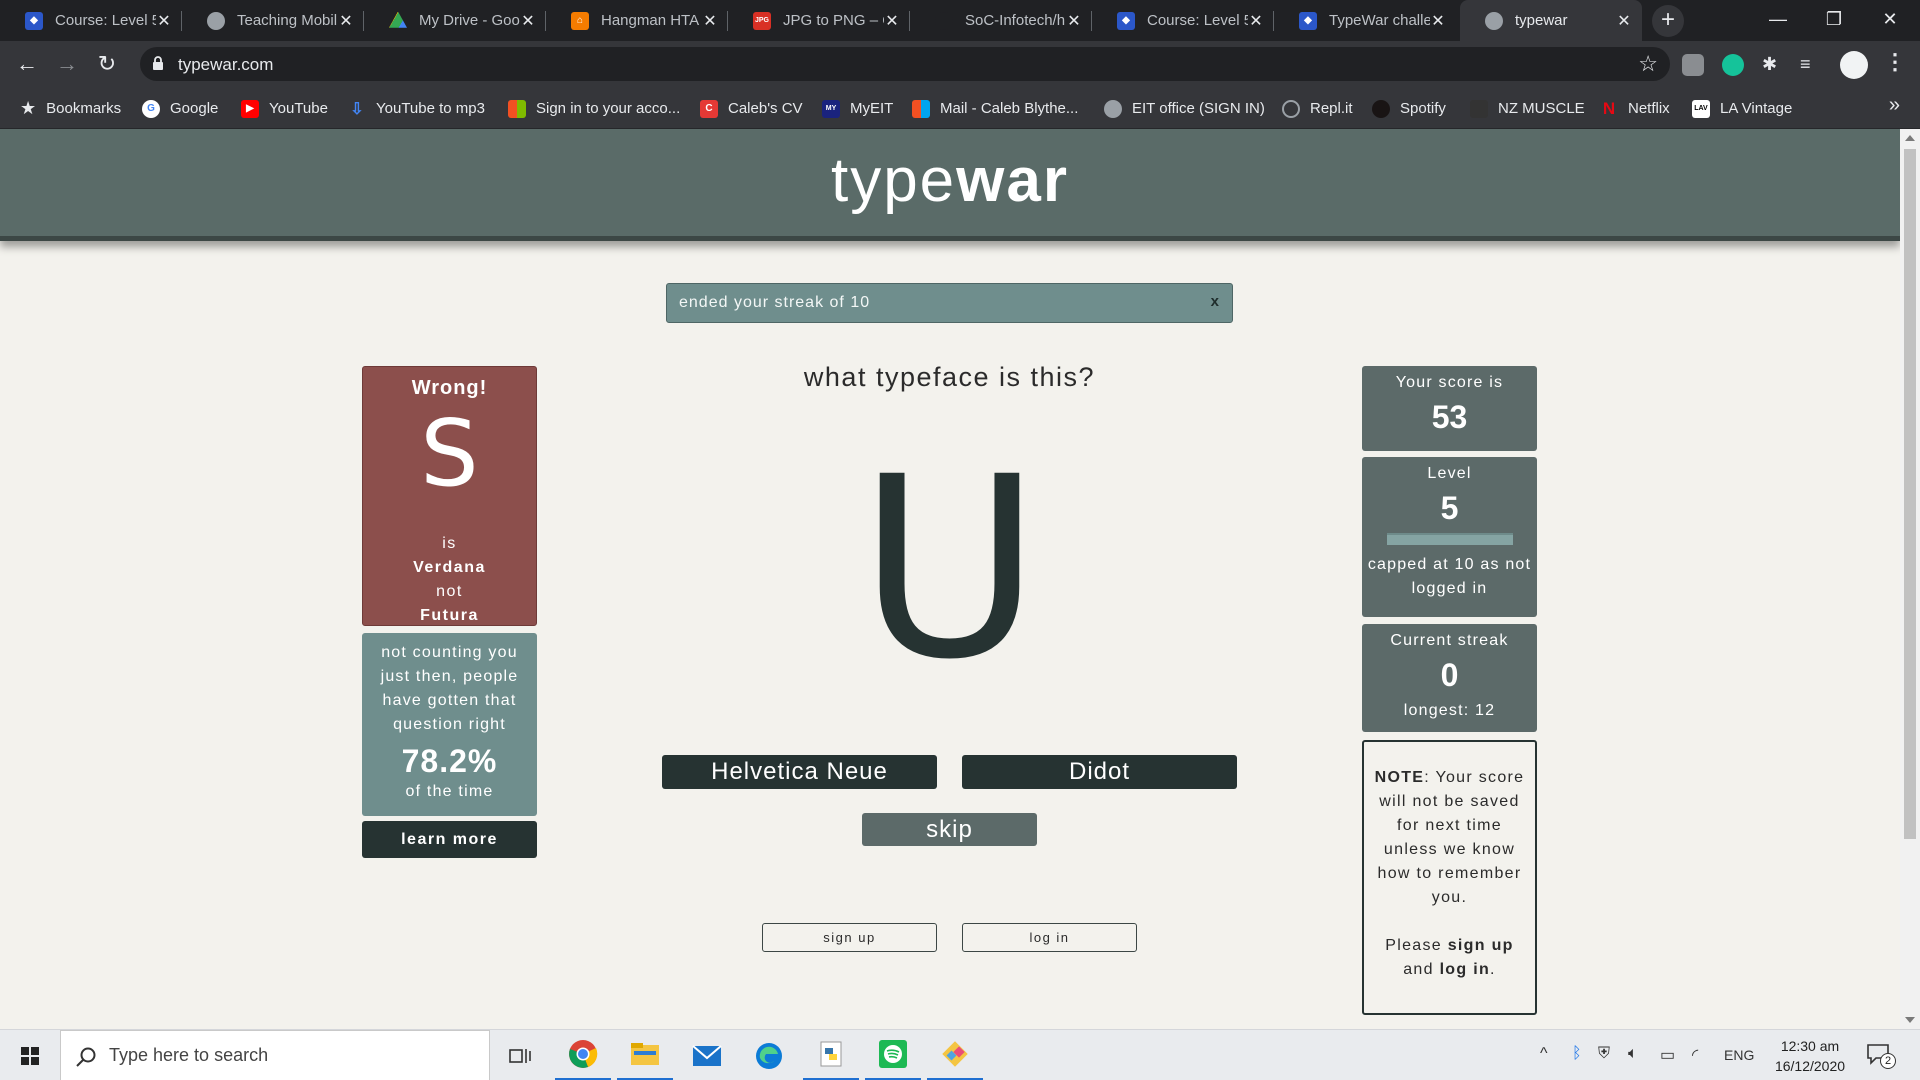  What do you see at coordinates (583, 1055) in the screenshot?
I see `chrome-icon` at bounding box center [583, 1055].